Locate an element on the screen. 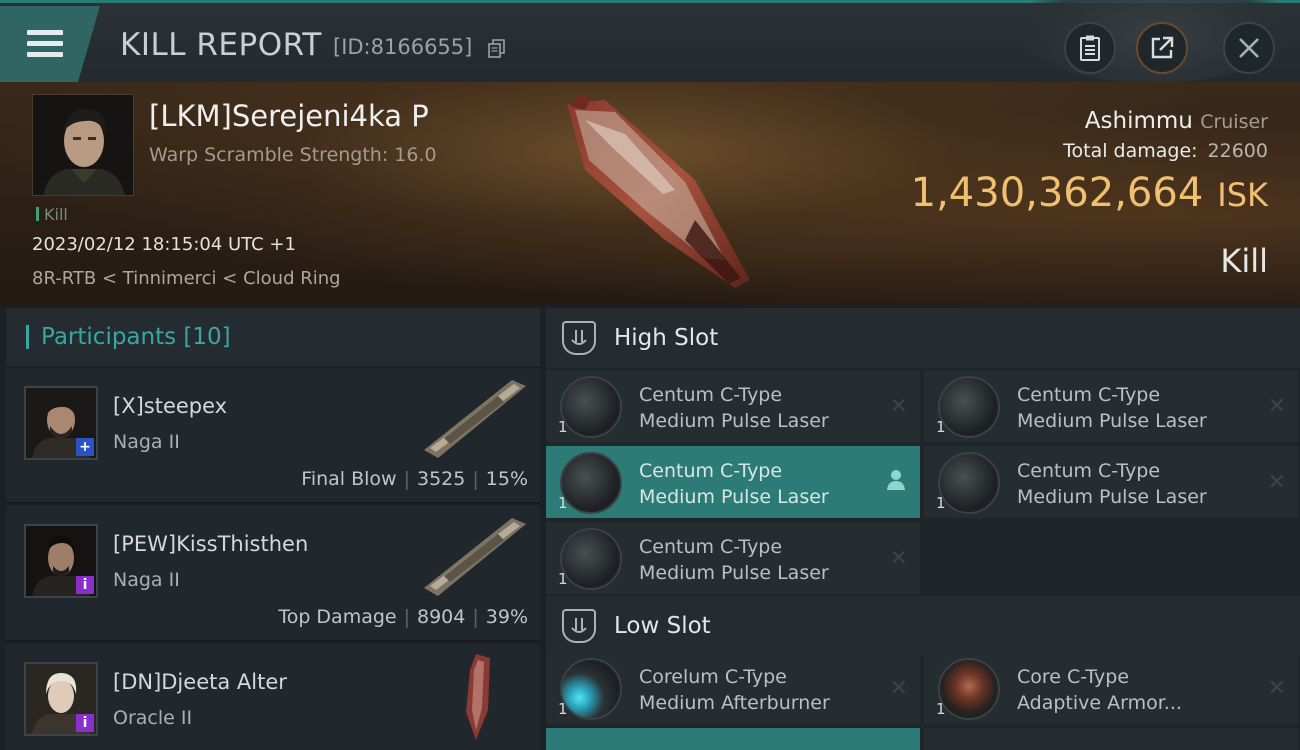 The height and width of the screenshot is (750, 1300). participant-ship: Oracle II is located at coordinates (153, 718).